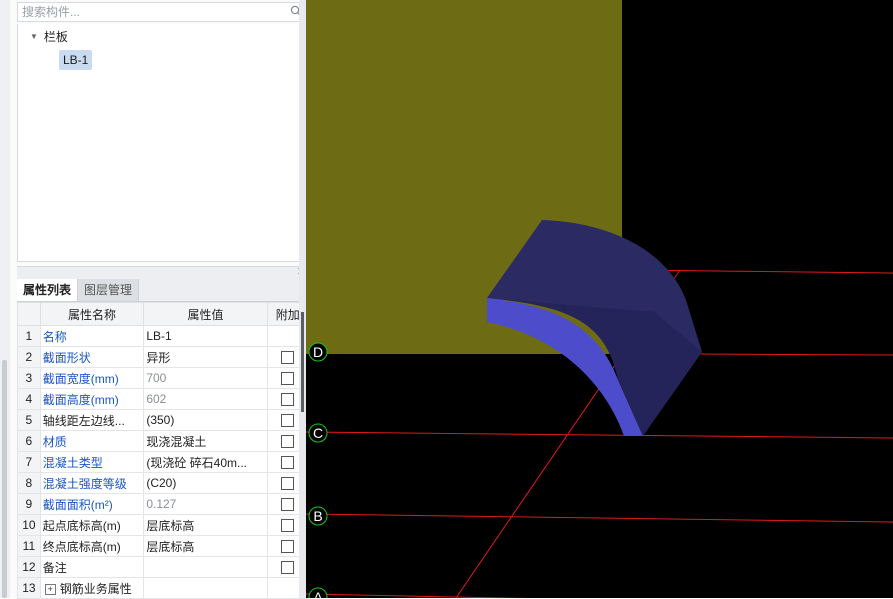  What do you see at coordinates (34, 36) in the screenshot?
I see `triangle-down-icon: ▼` at bounding box center [34, 36].